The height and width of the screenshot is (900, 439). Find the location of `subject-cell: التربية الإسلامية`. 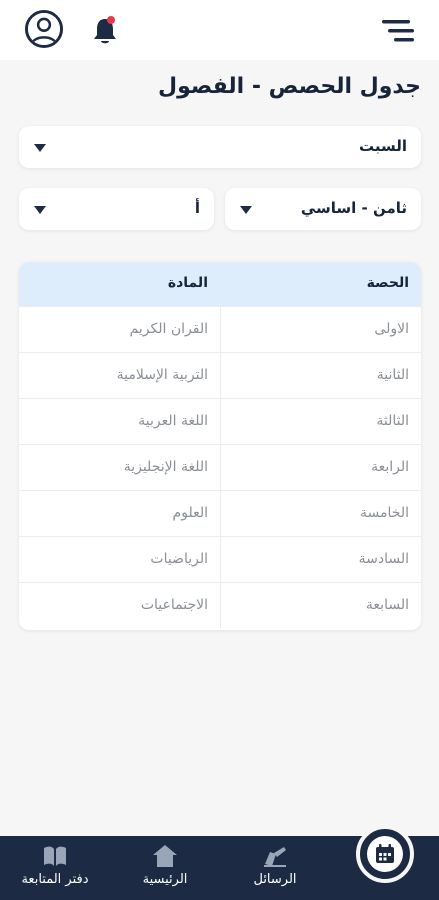

subject-cell: التربية الإسلامية is located at coordinates (162, 375).